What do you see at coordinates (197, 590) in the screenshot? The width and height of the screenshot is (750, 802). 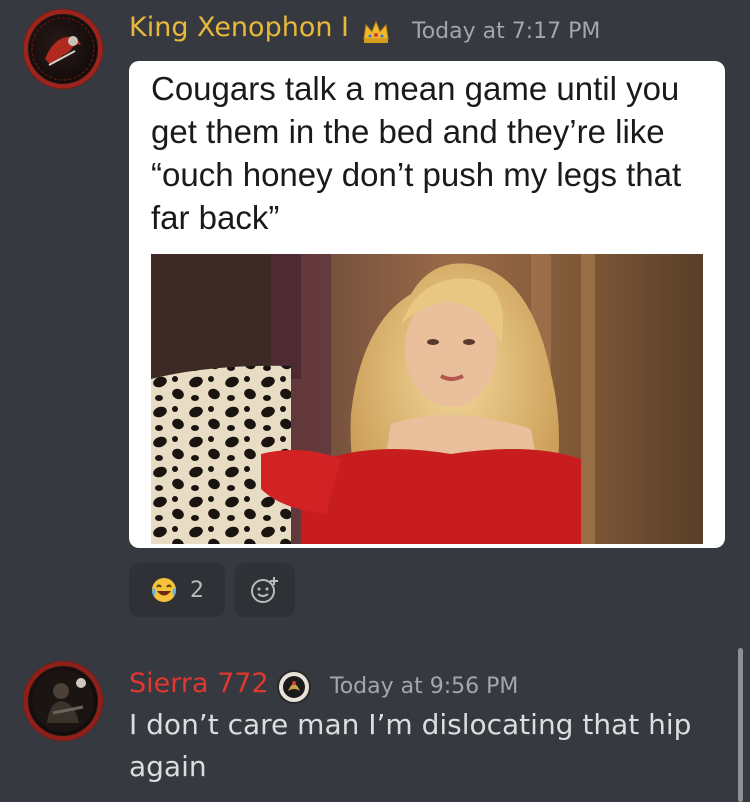 I see `reaction-count: 2` at bounding box center [197, 590].